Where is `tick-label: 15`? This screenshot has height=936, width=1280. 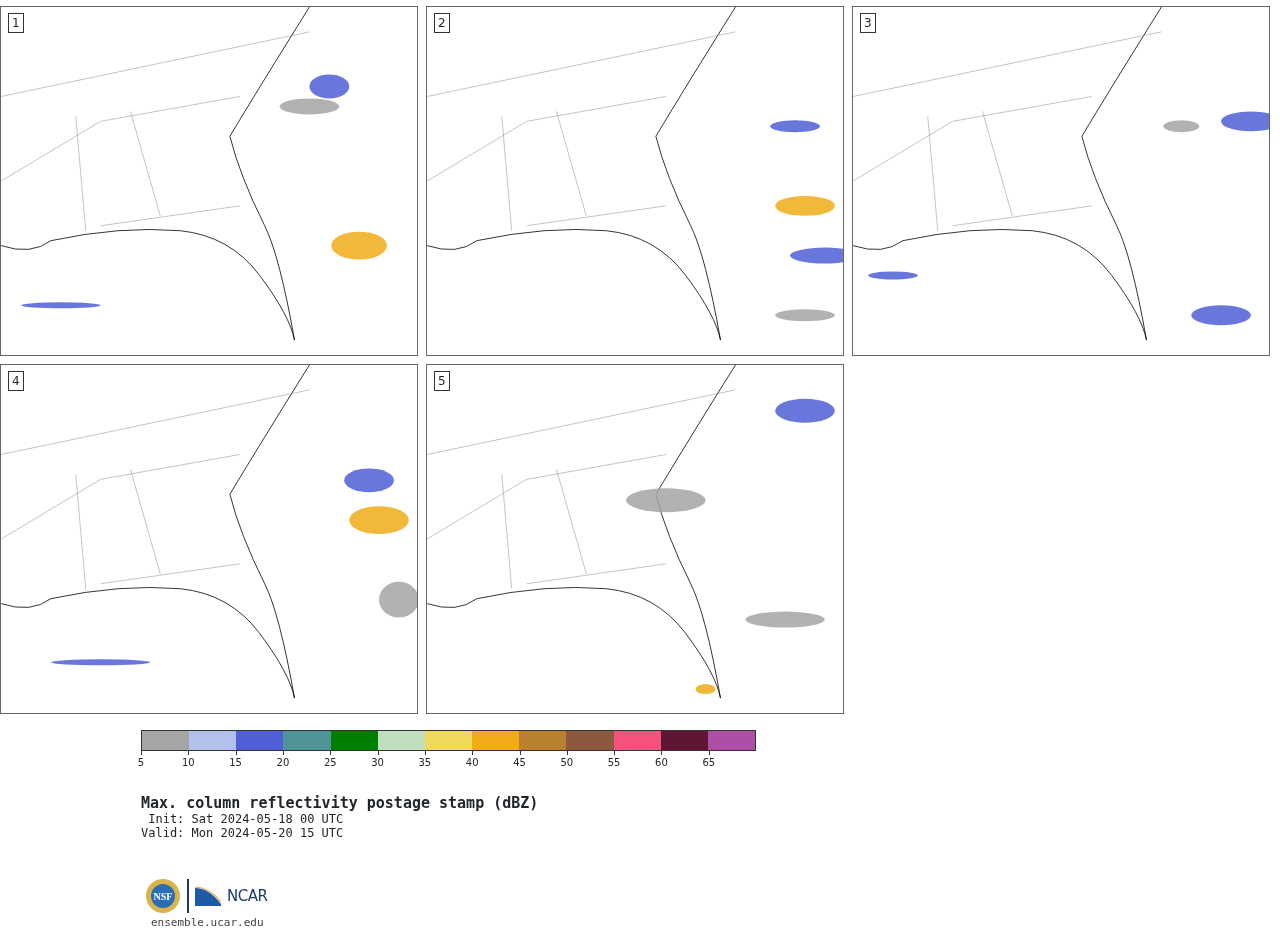 tick-label: 15 is located at coordinates (235, 763).